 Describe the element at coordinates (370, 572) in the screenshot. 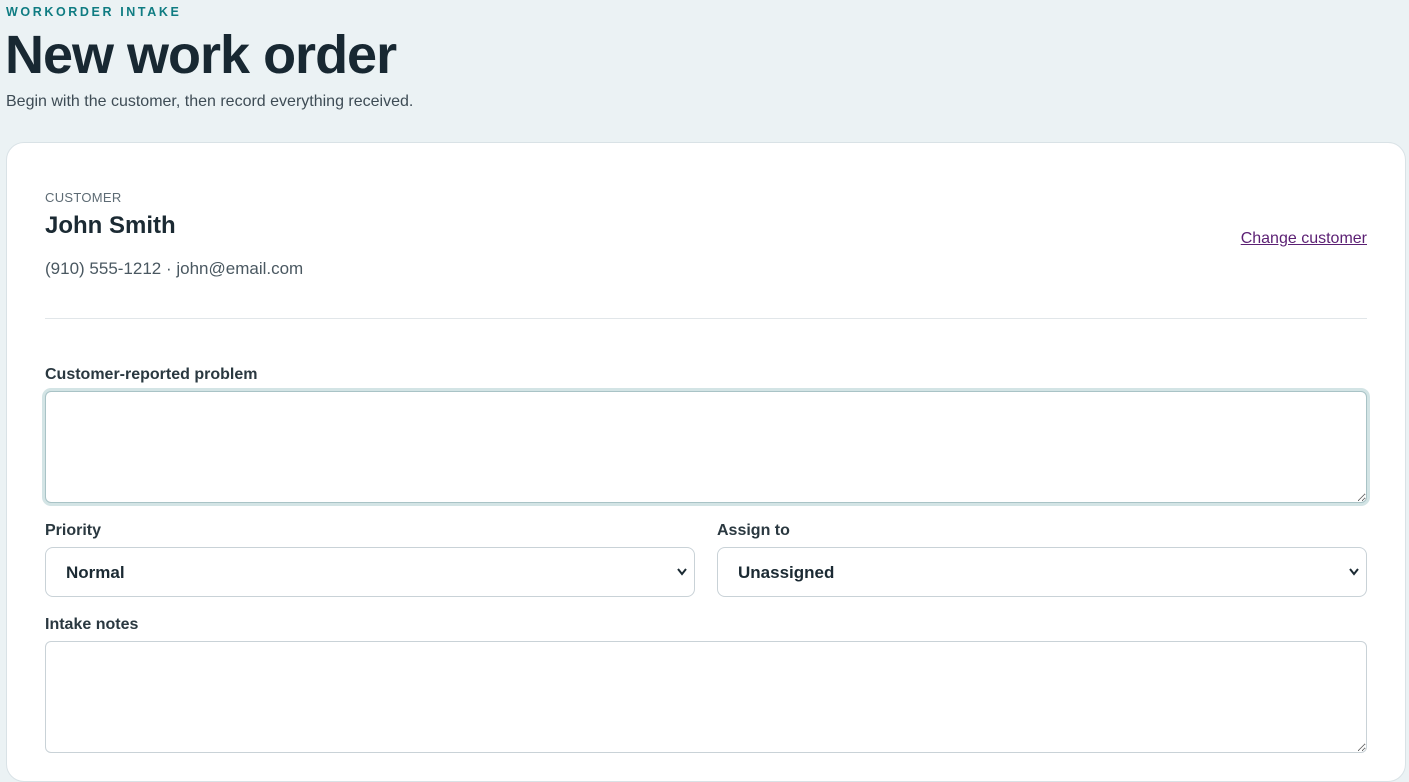

I see `priority-select: Normal` at that location.